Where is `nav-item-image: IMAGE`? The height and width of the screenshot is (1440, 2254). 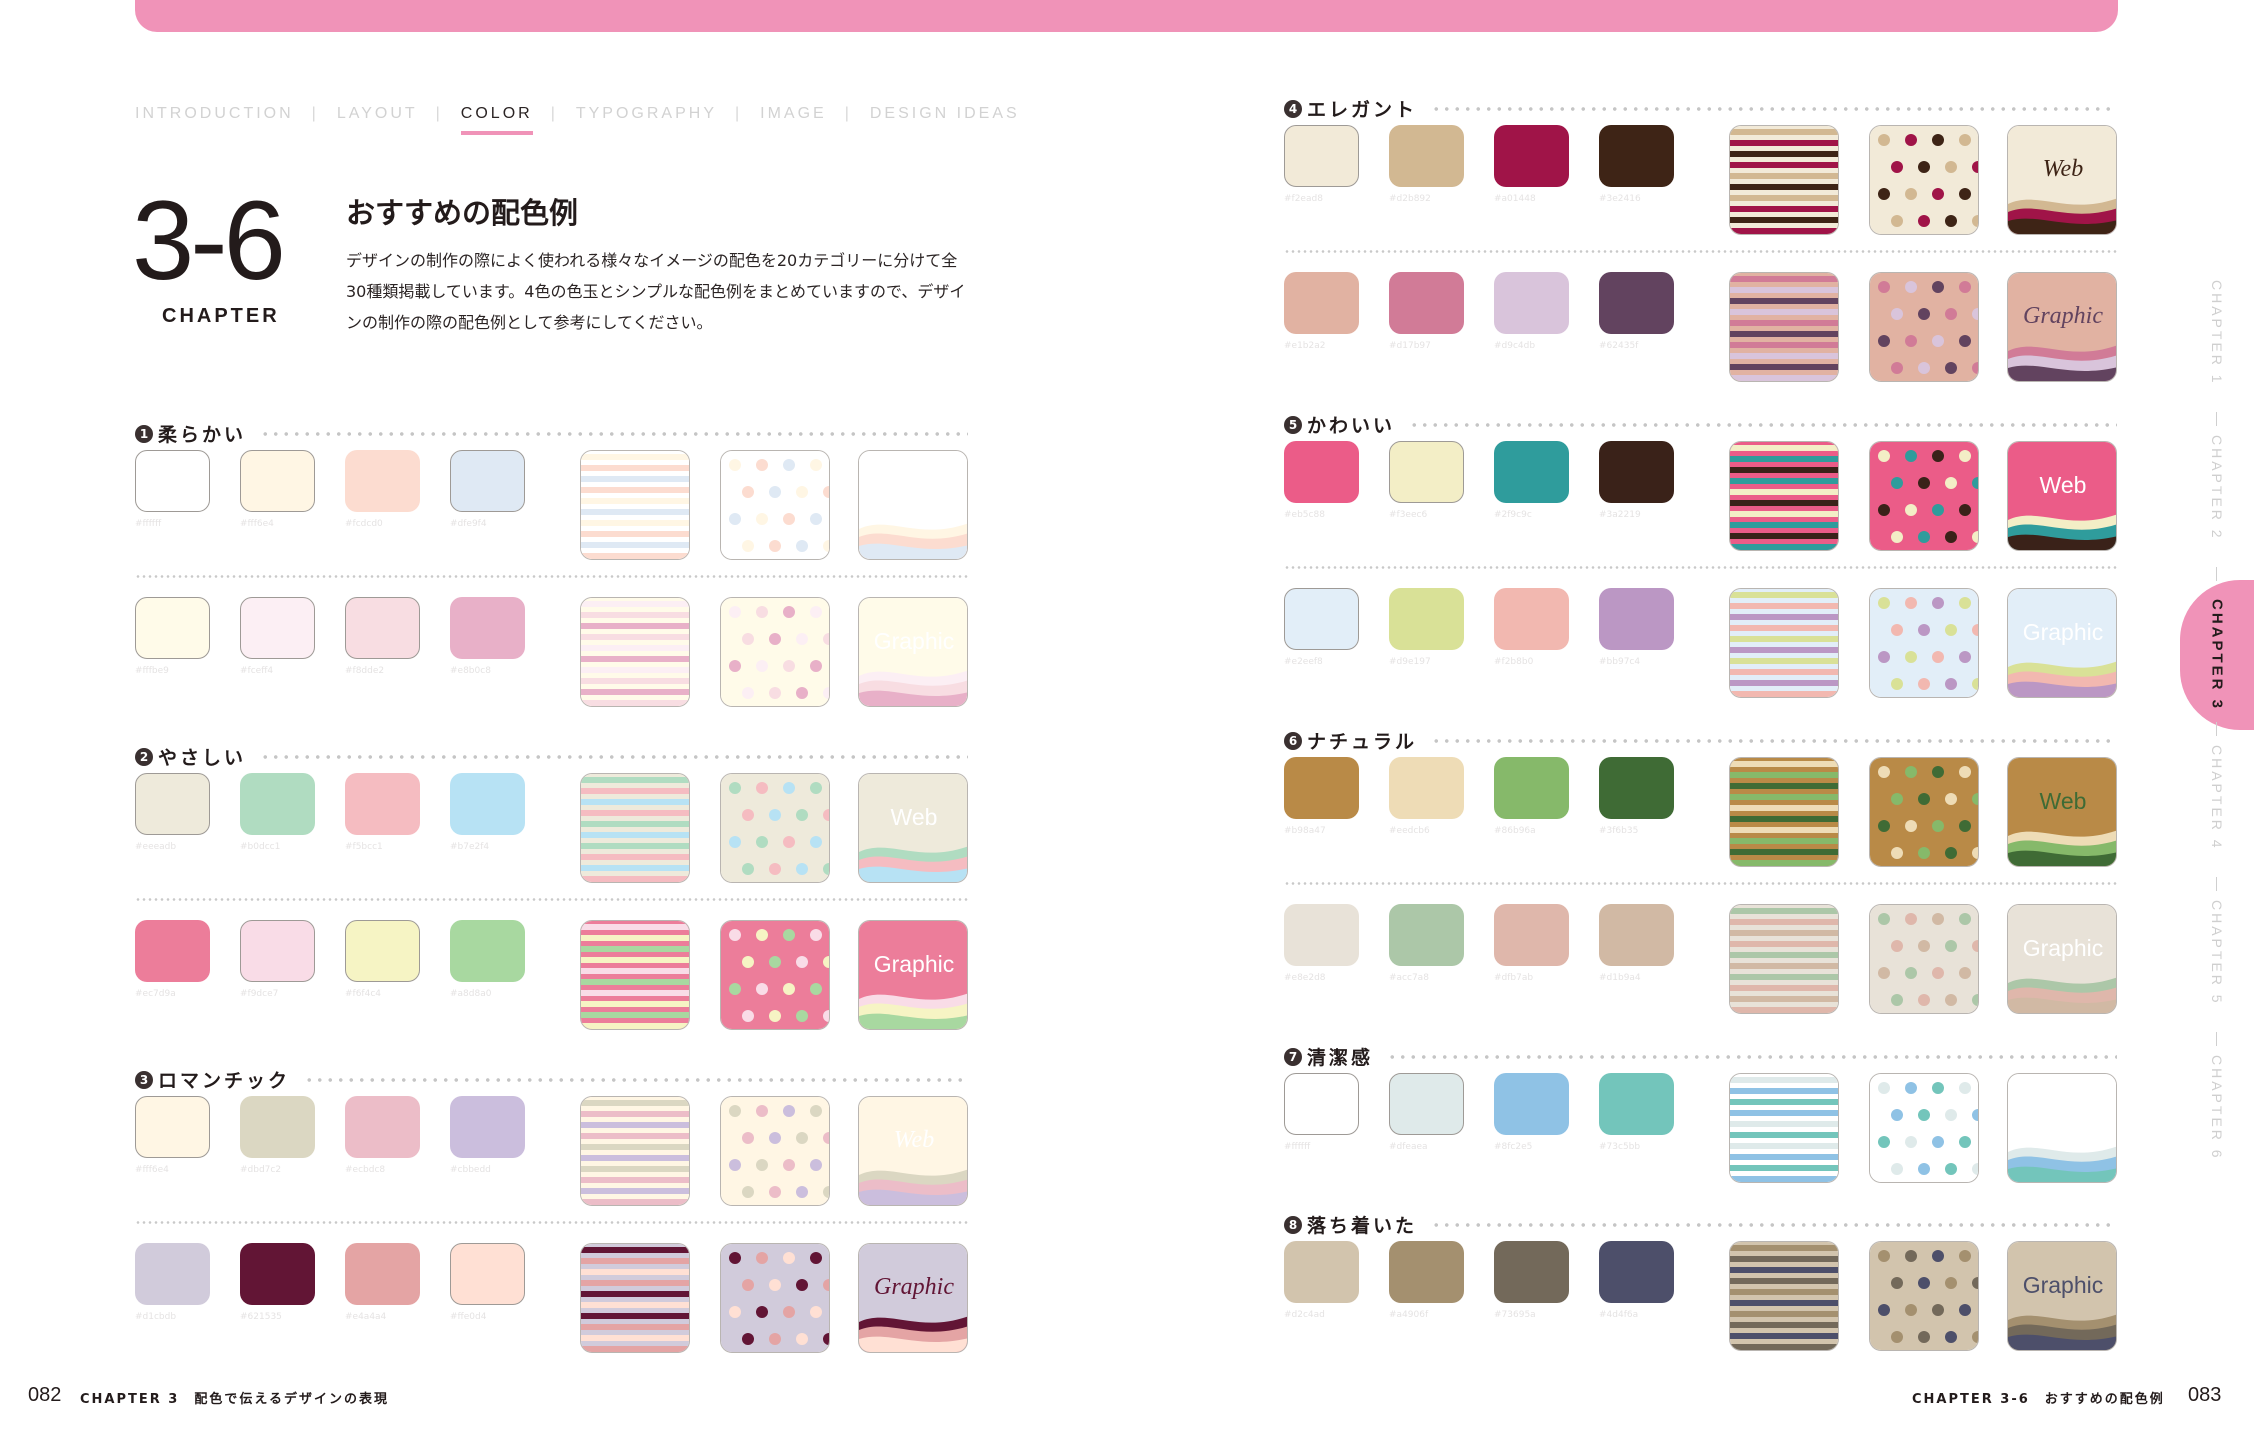
nav-item-image: IMAGE is located at coordinates (793, 114).